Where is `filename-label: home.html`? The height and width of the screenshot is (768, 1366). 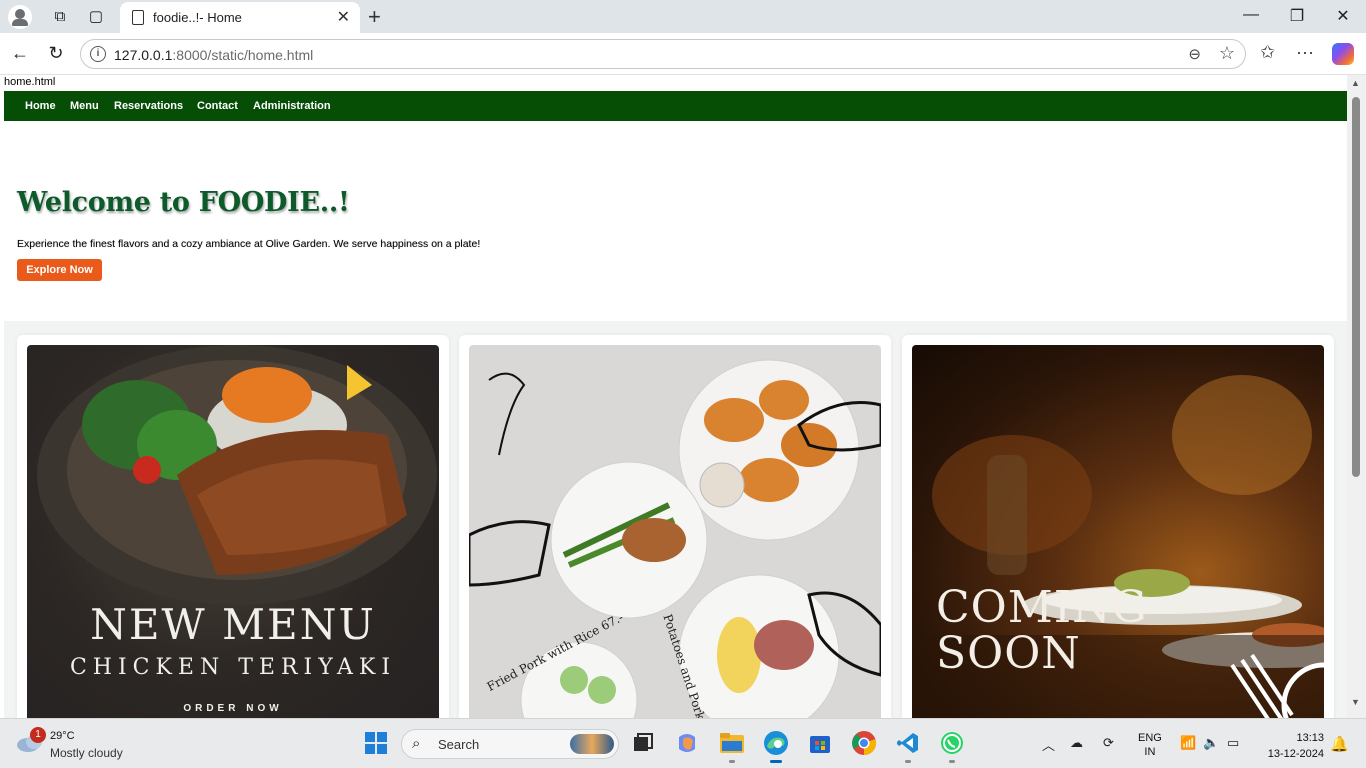 filename-label: home.html is located at coordinates (30, 82).